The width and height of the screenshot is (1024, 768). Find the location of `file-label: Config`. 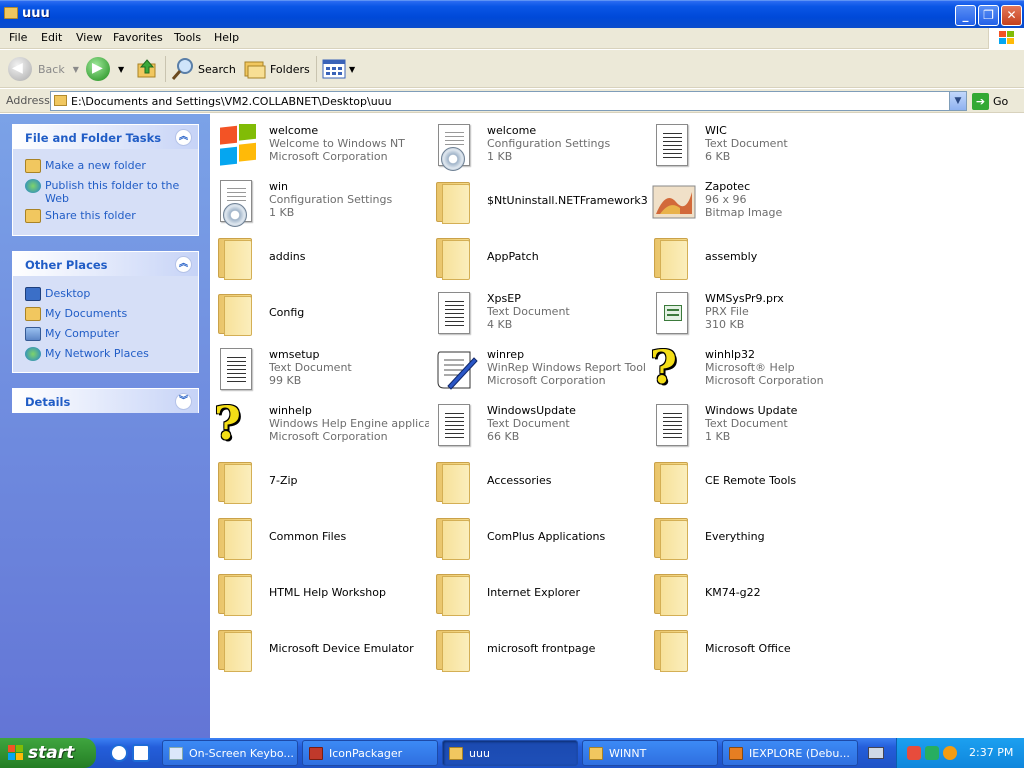

file-label: Config is located at coordinates (349, 312).